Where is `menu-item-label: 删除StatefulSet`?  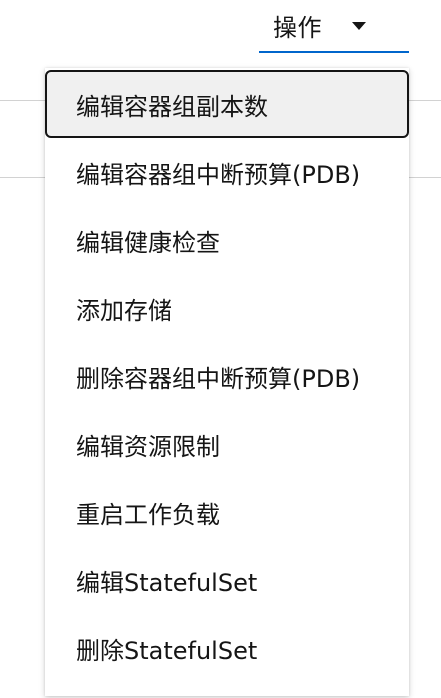
menu-item-label: 删除StatefulSet is located at coordinates (167, 650).